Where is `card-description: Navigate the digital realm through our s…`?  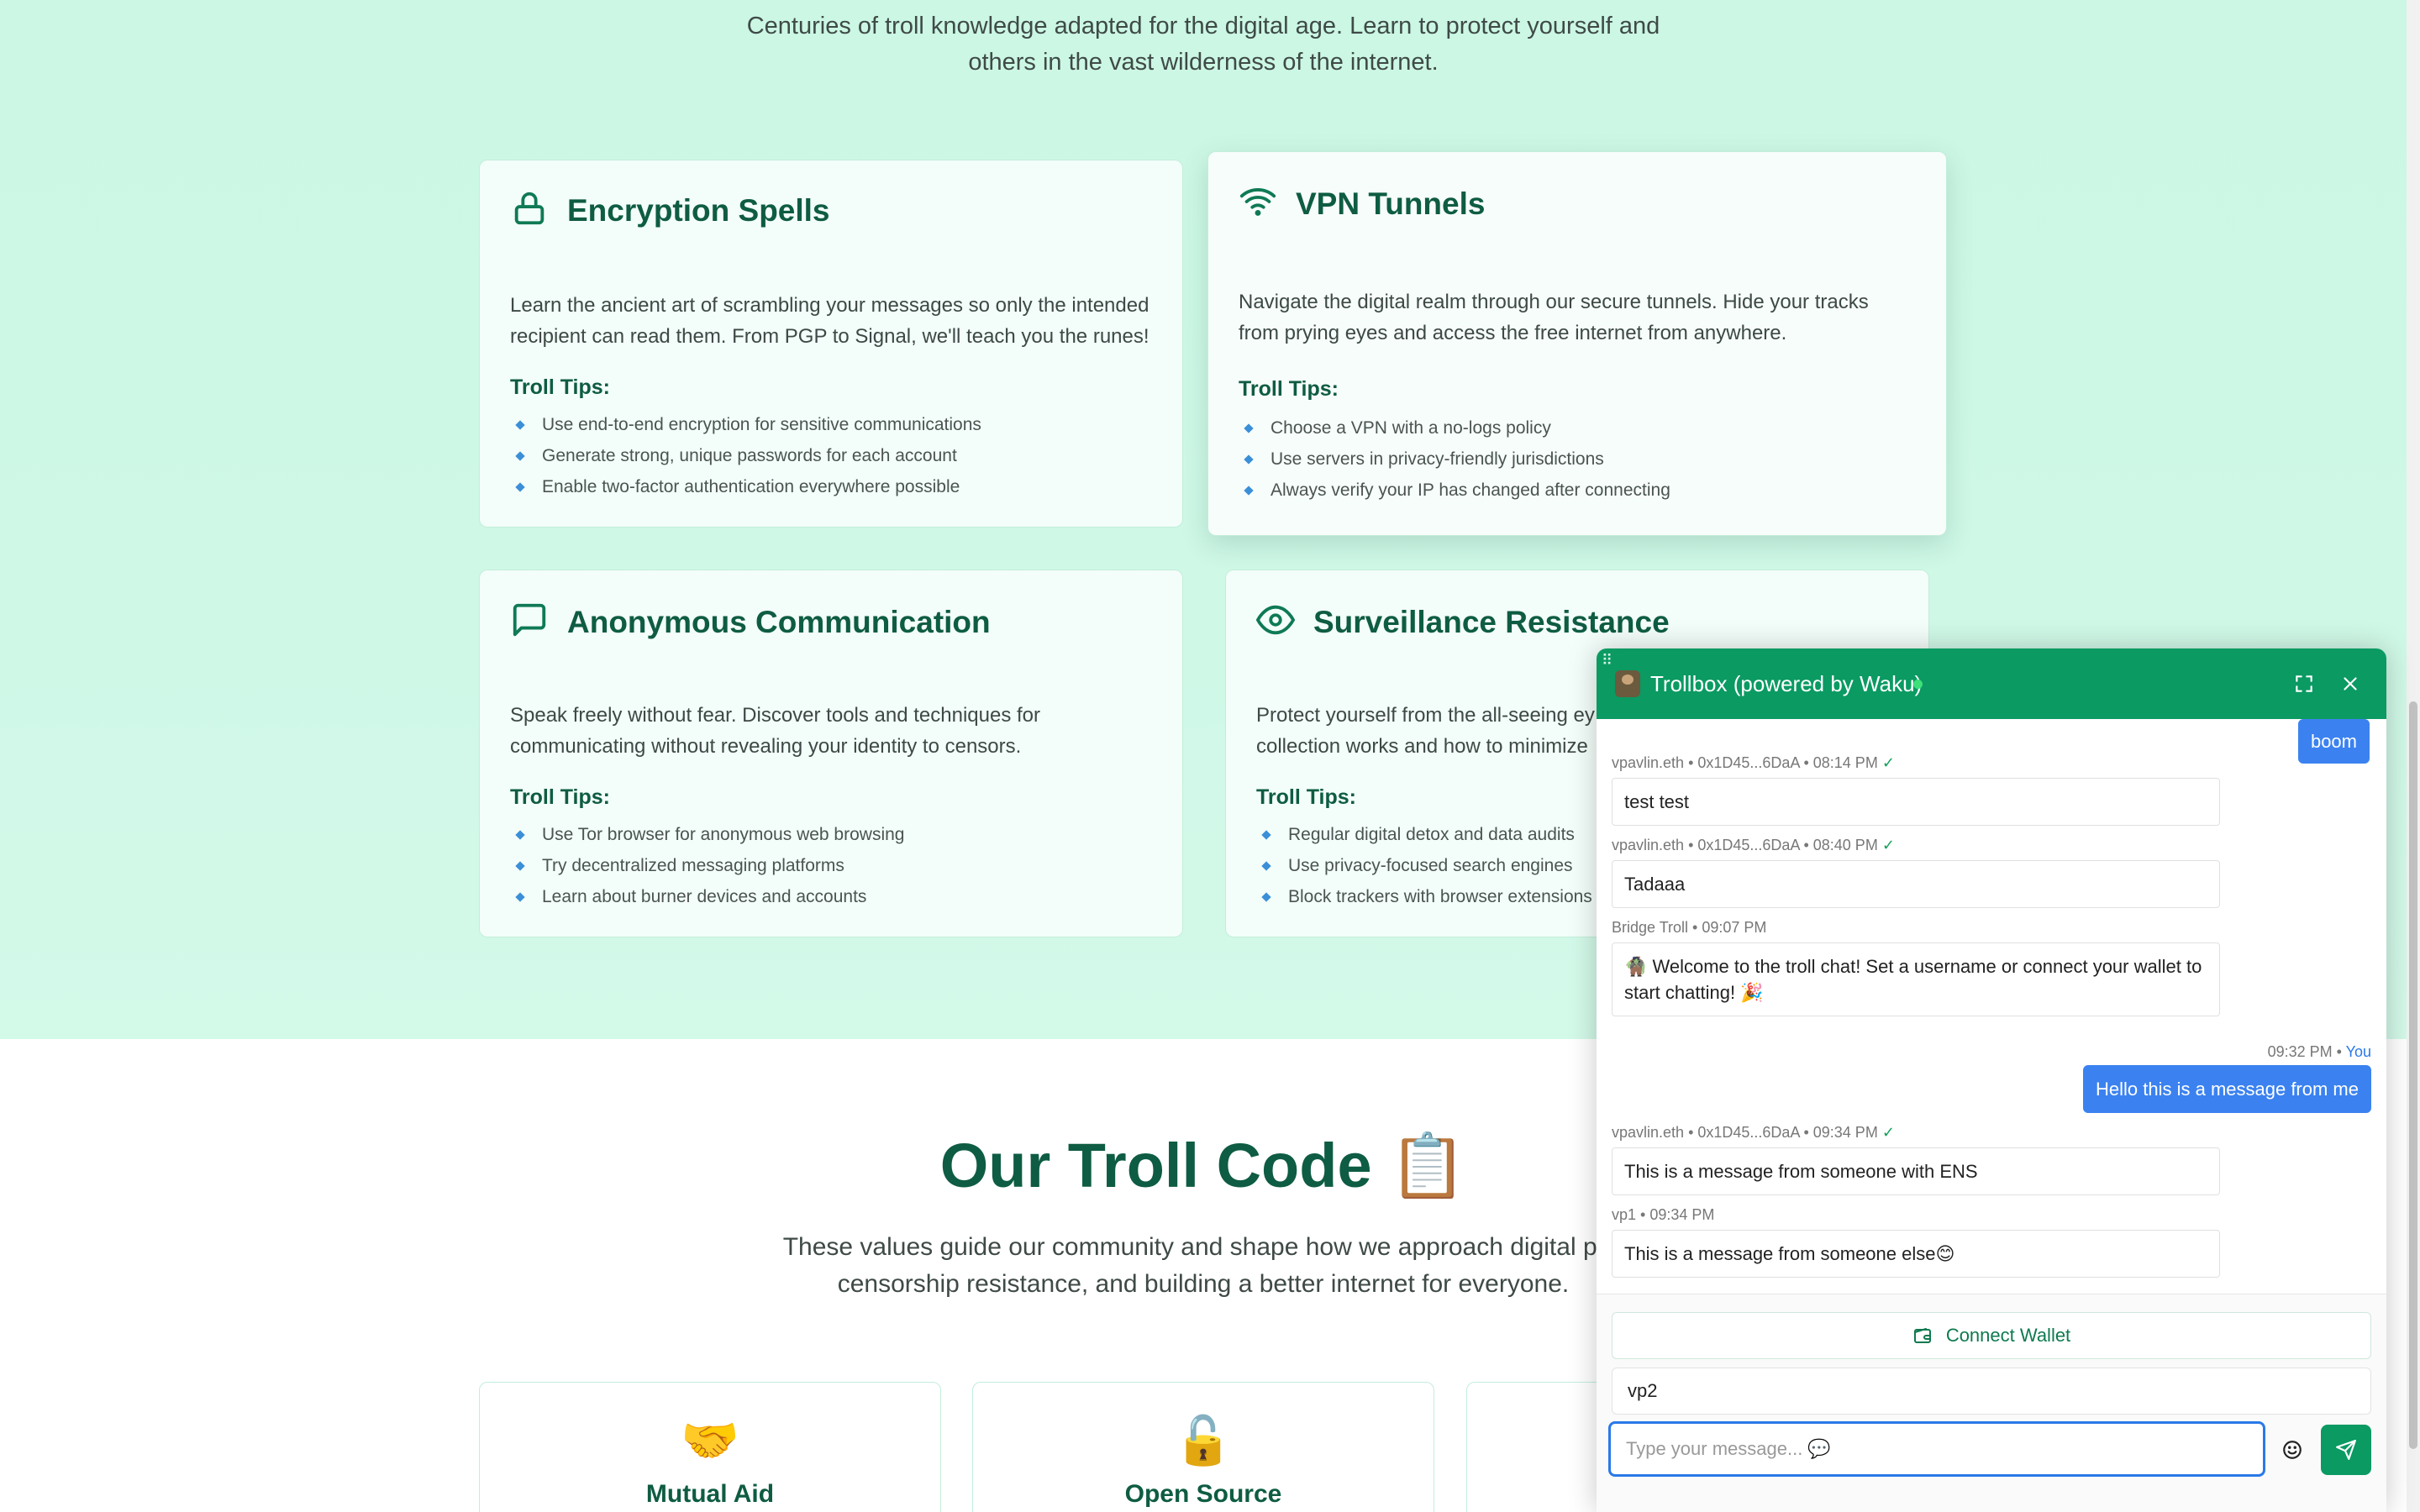 card-description: Navigate the digital realm through our s… is located at coordinates (1554, 317).